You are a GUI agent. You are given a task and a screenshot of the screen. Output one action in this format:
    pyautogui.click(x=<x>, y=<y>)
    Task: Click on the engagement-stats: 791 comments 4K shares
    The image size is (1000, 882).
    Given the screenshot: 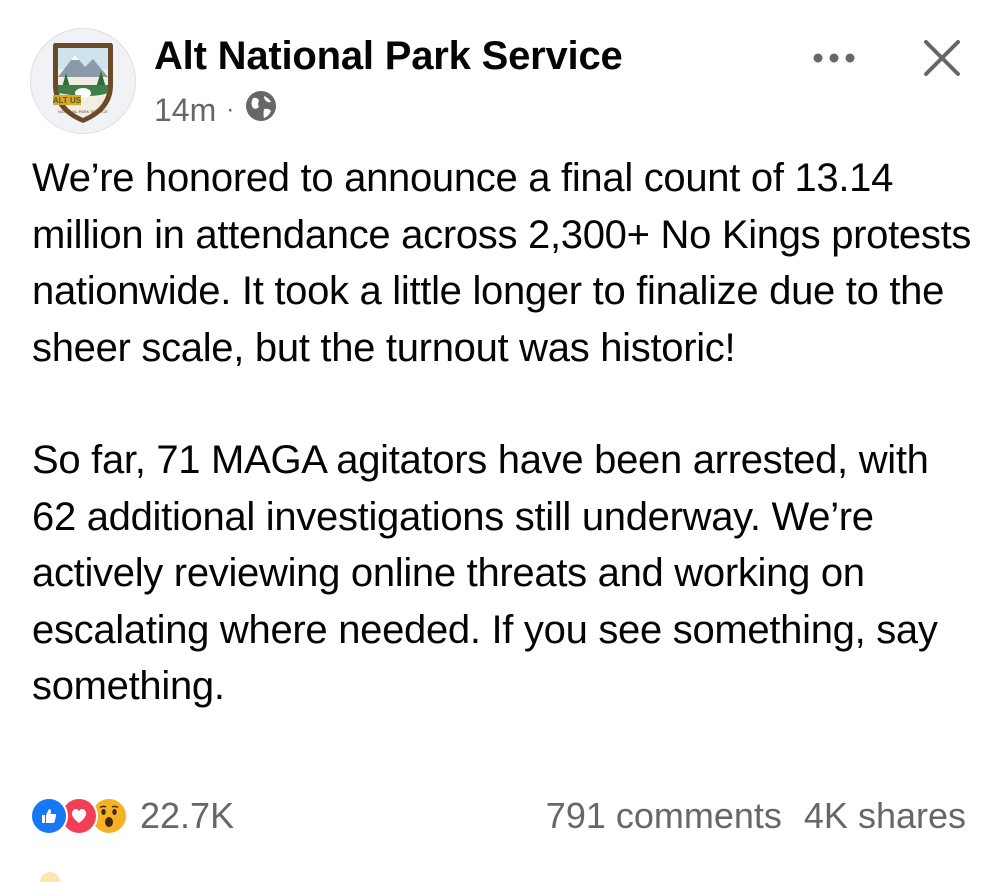 What is the action you would take?
    pyautogui.click(x=756, y=816)
    